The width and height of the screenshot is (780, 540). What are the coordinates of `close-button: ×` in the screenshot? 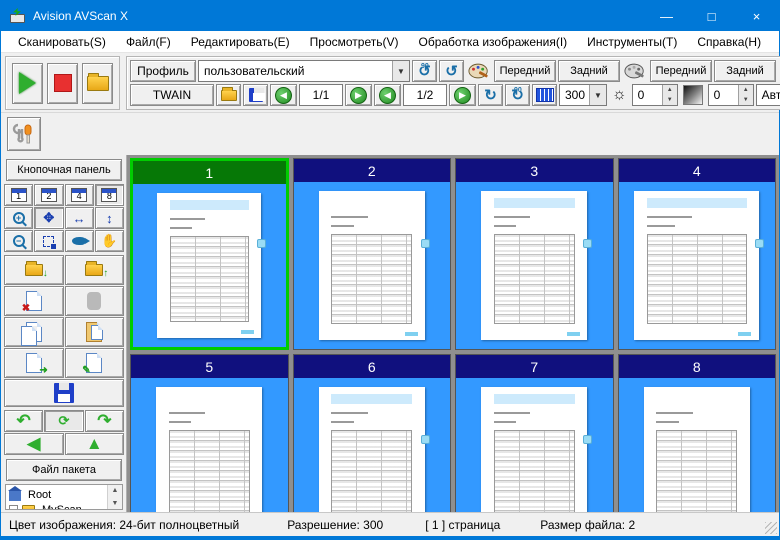 It's located at (756, 16).